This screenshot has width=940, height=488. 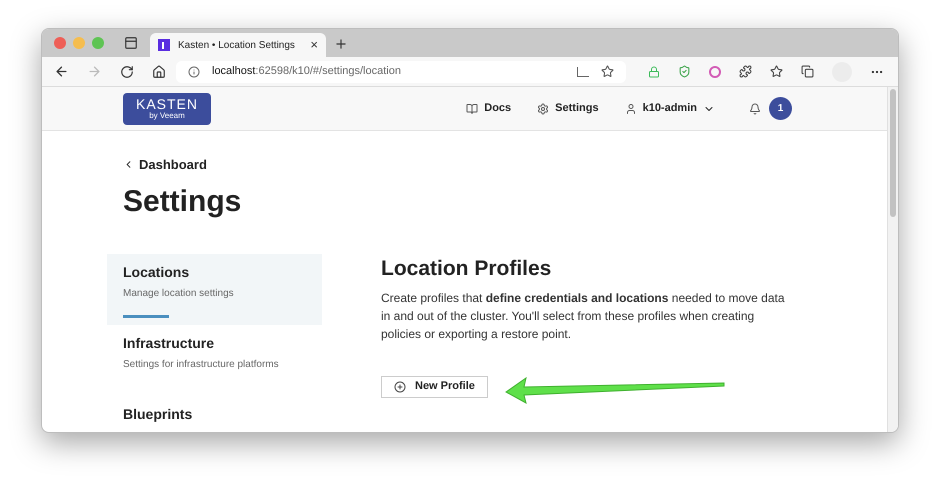 What do you see at coordinates (194, 72) in the screenshot?
I see `info-icon` at bounding box center [194, 72].